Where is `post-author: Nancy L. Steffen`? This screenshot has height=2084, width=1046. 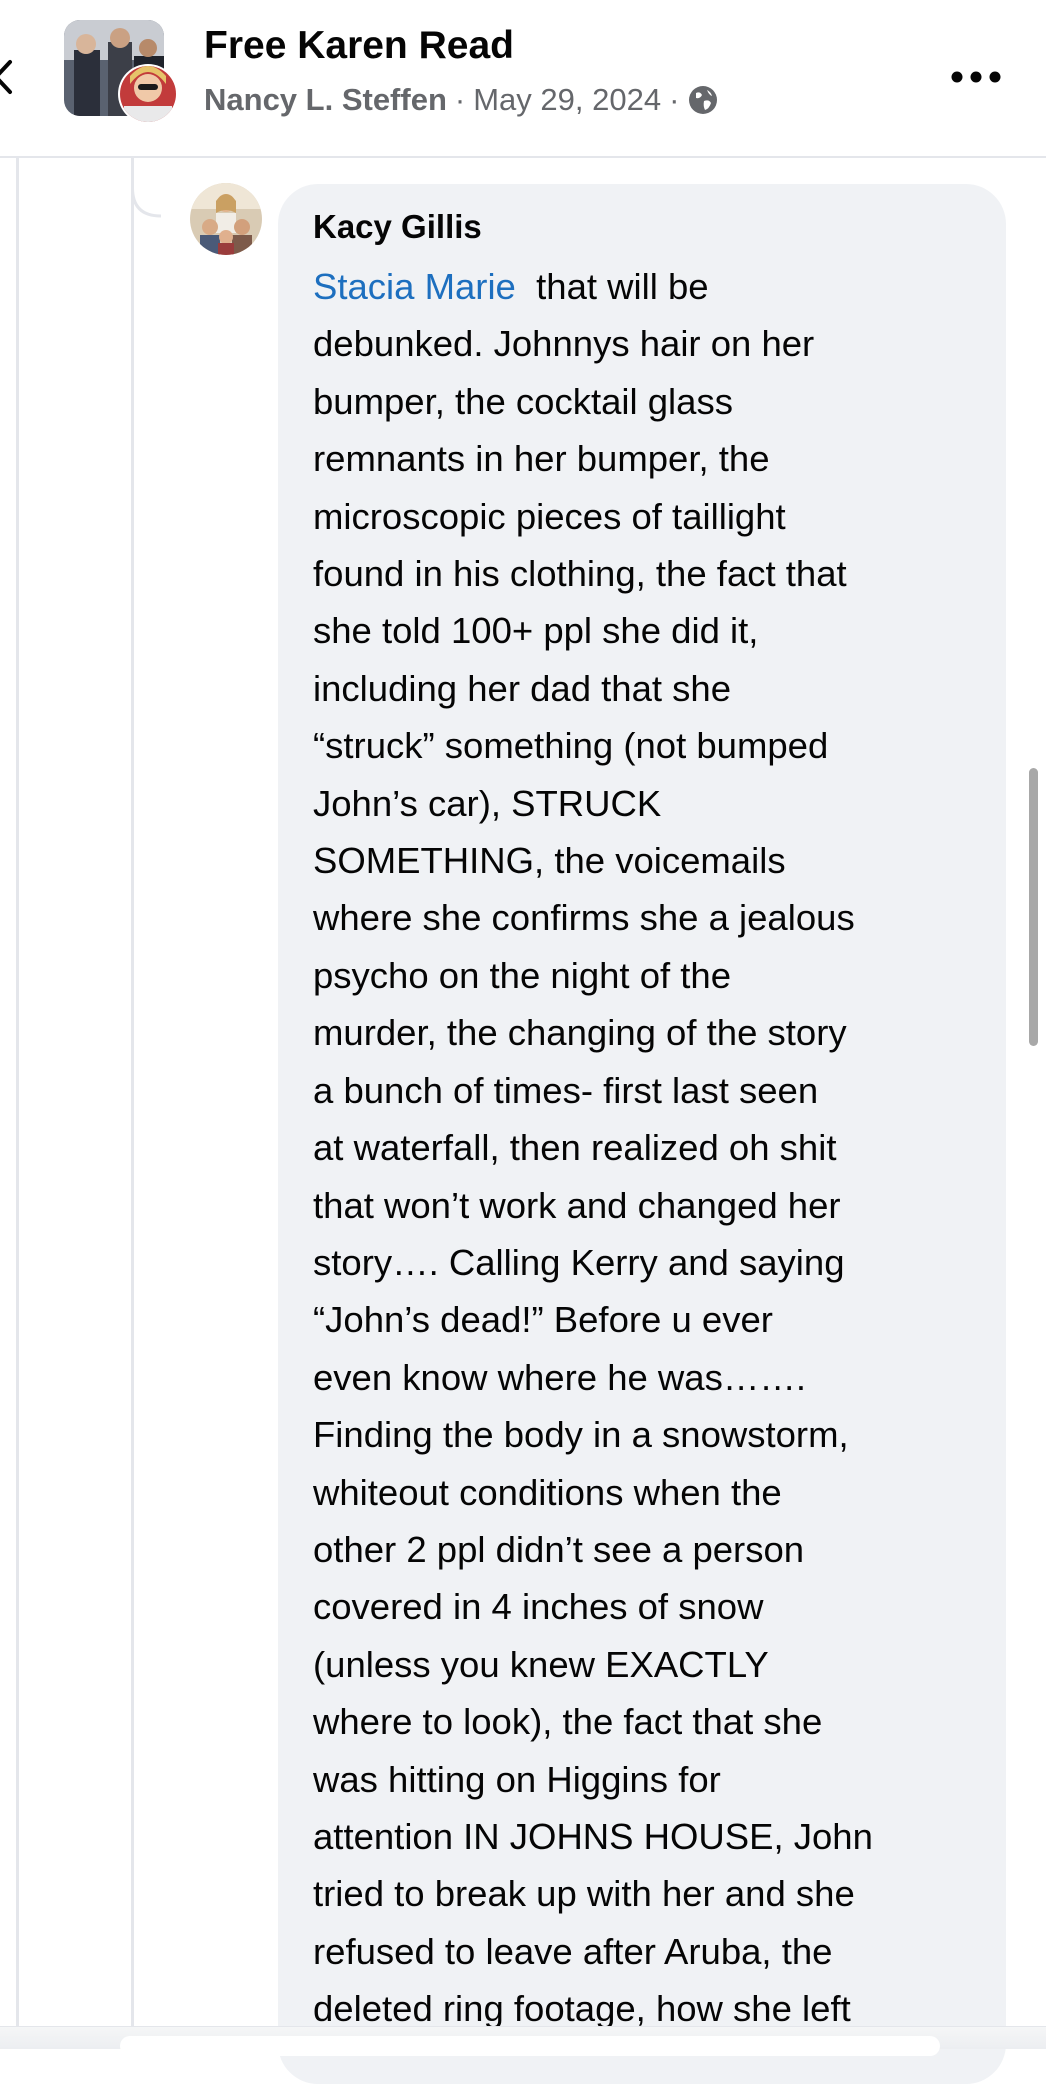
post-author: Nancy L. Steffen is located at coordinates (325, 100).